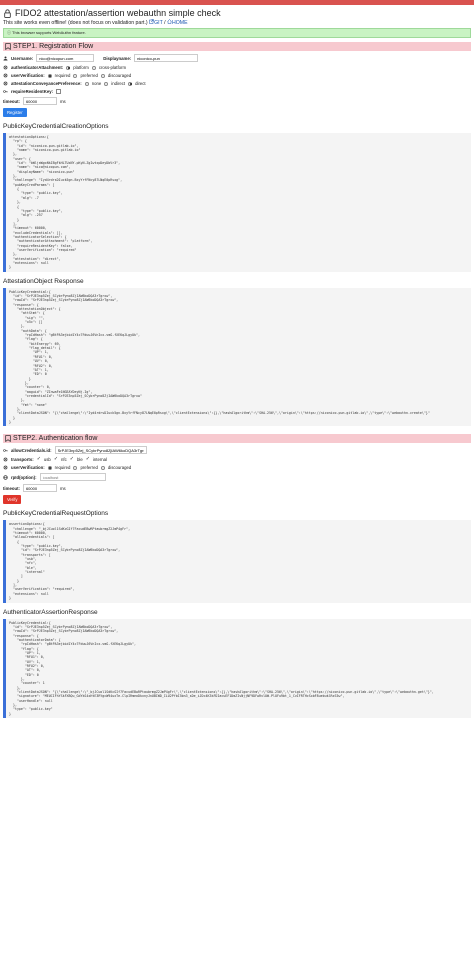 The image size is (474, 965). I want to click on request-options-title: PublicKeyCredentialRequestOptions, so click(56, 514).